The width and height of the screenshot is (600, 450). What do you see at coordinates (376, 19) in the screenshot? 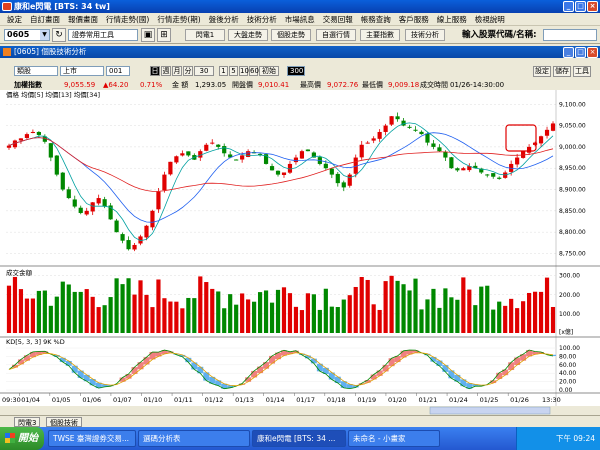
I see `menu-item: 帳務查詢` at bounding box center [376, 19].